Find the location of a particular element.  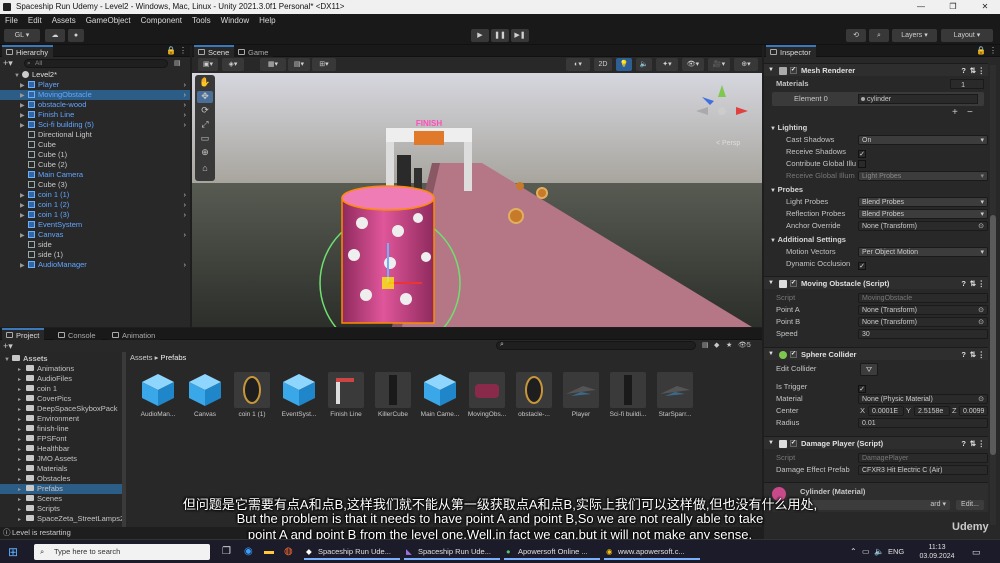

receive-shadows-checkbox: ✓ is located at coordinates (862, 154).